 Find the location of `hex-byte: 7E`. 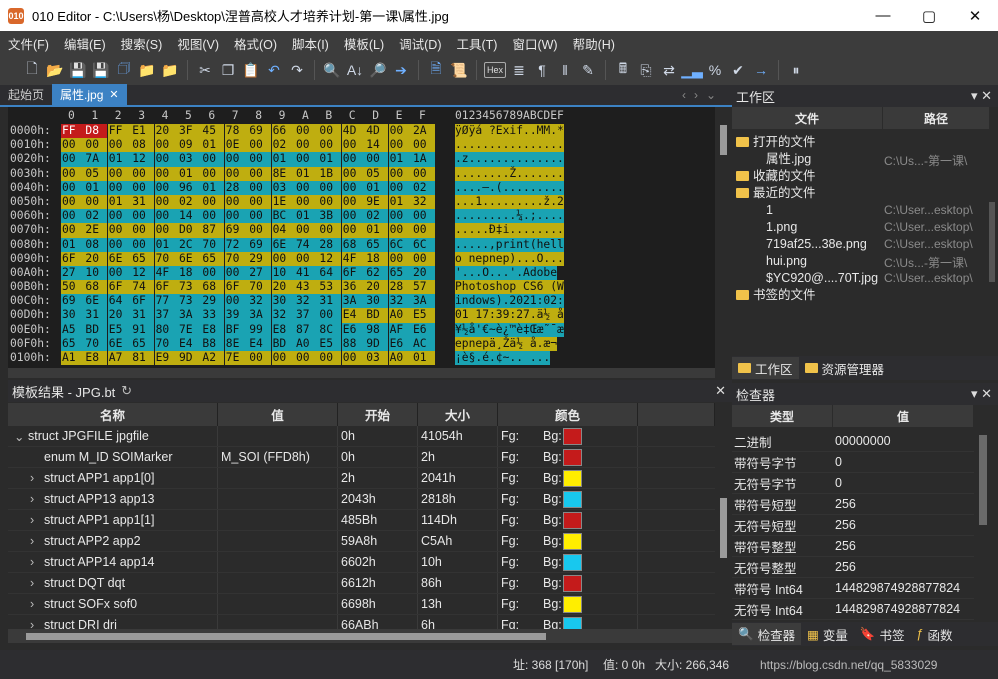

hex-byte: 7E is located at coordinates (189, 329).